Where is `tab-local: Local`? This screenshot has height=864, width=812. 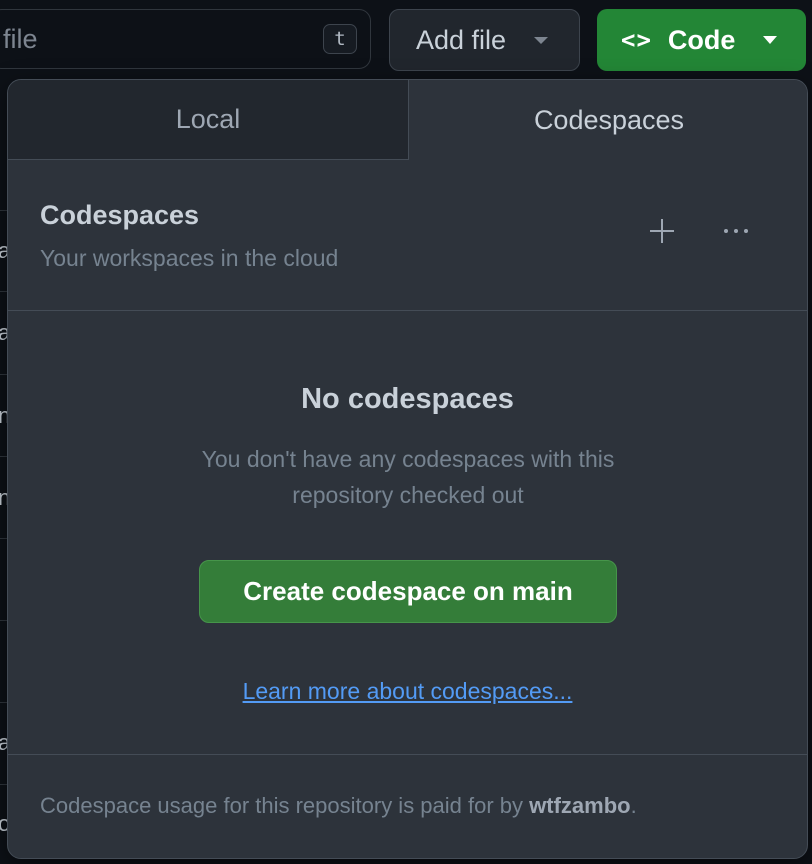 tab-local: Local is located at coordinates (208, 120).